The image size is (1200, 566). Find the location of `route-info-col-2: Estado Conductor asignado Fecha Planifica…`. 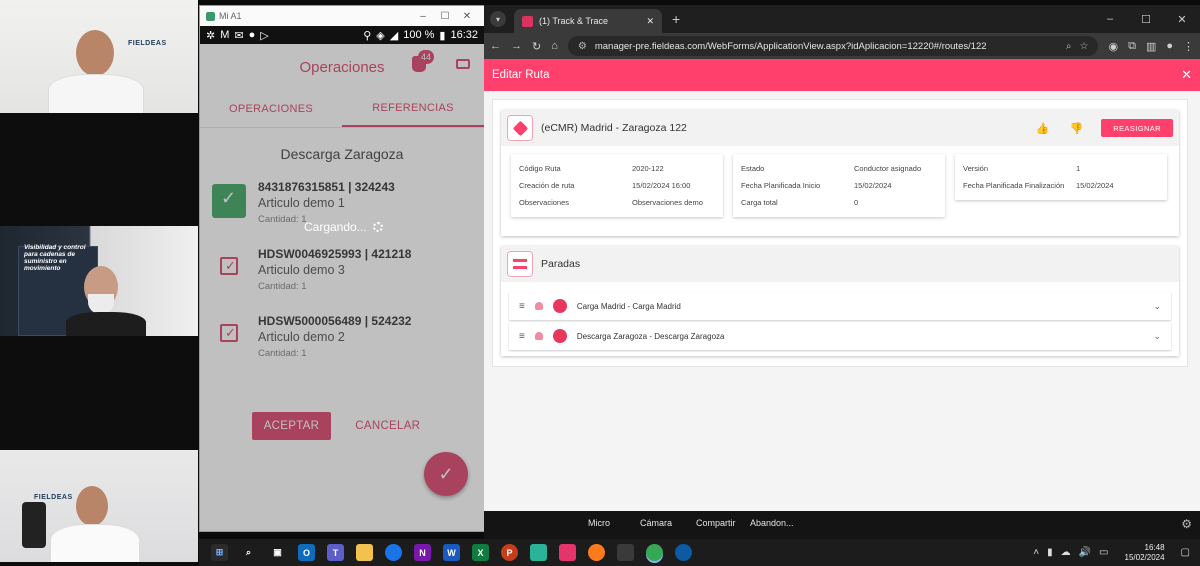

route-info-col-2: Estado Conductor asignado Fecha Planifica… is located at coordinates (839, 185).